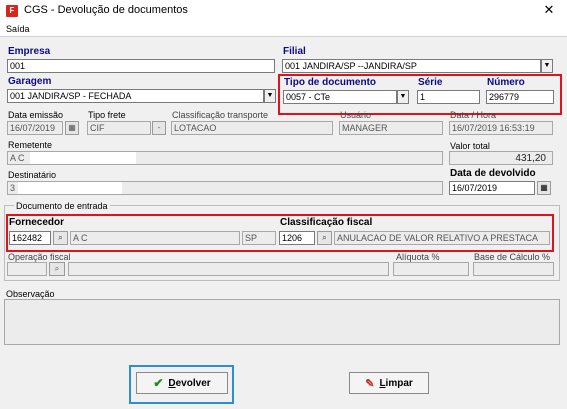 This screenshot has width=567, height=409. What do you see at coordinates (431, 269) in the screenshot?
I see `aliquota-input` at bounding box center [431, 269].